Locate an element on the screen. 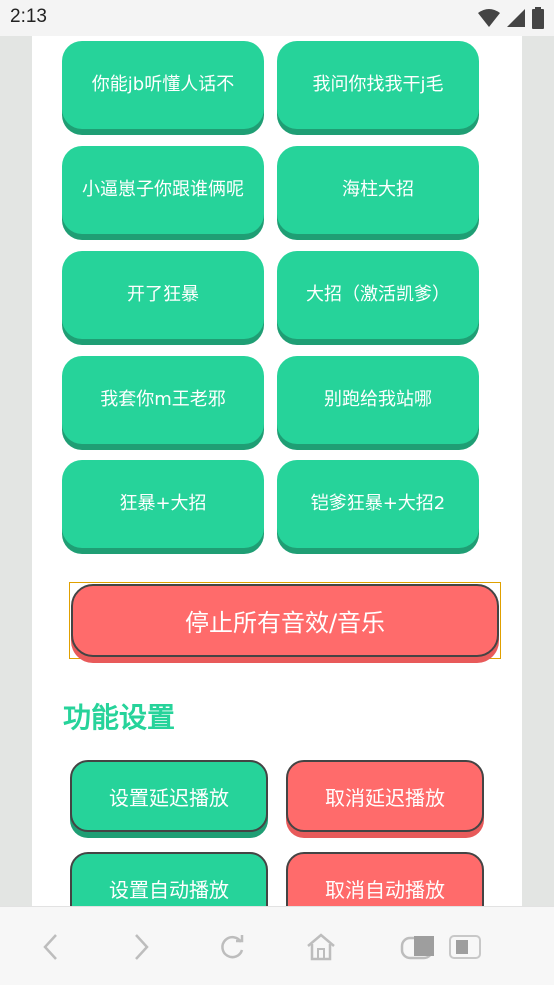  wifi-icon is located at coordinates (489, 18).